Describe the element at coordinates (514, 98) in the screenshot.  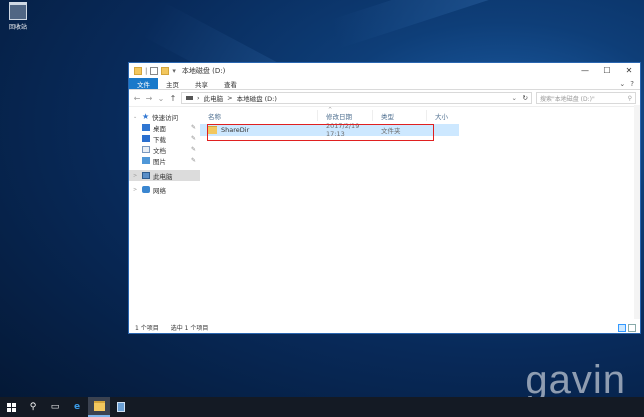
I see `address-dropdown-icon: ⌄` at that location.